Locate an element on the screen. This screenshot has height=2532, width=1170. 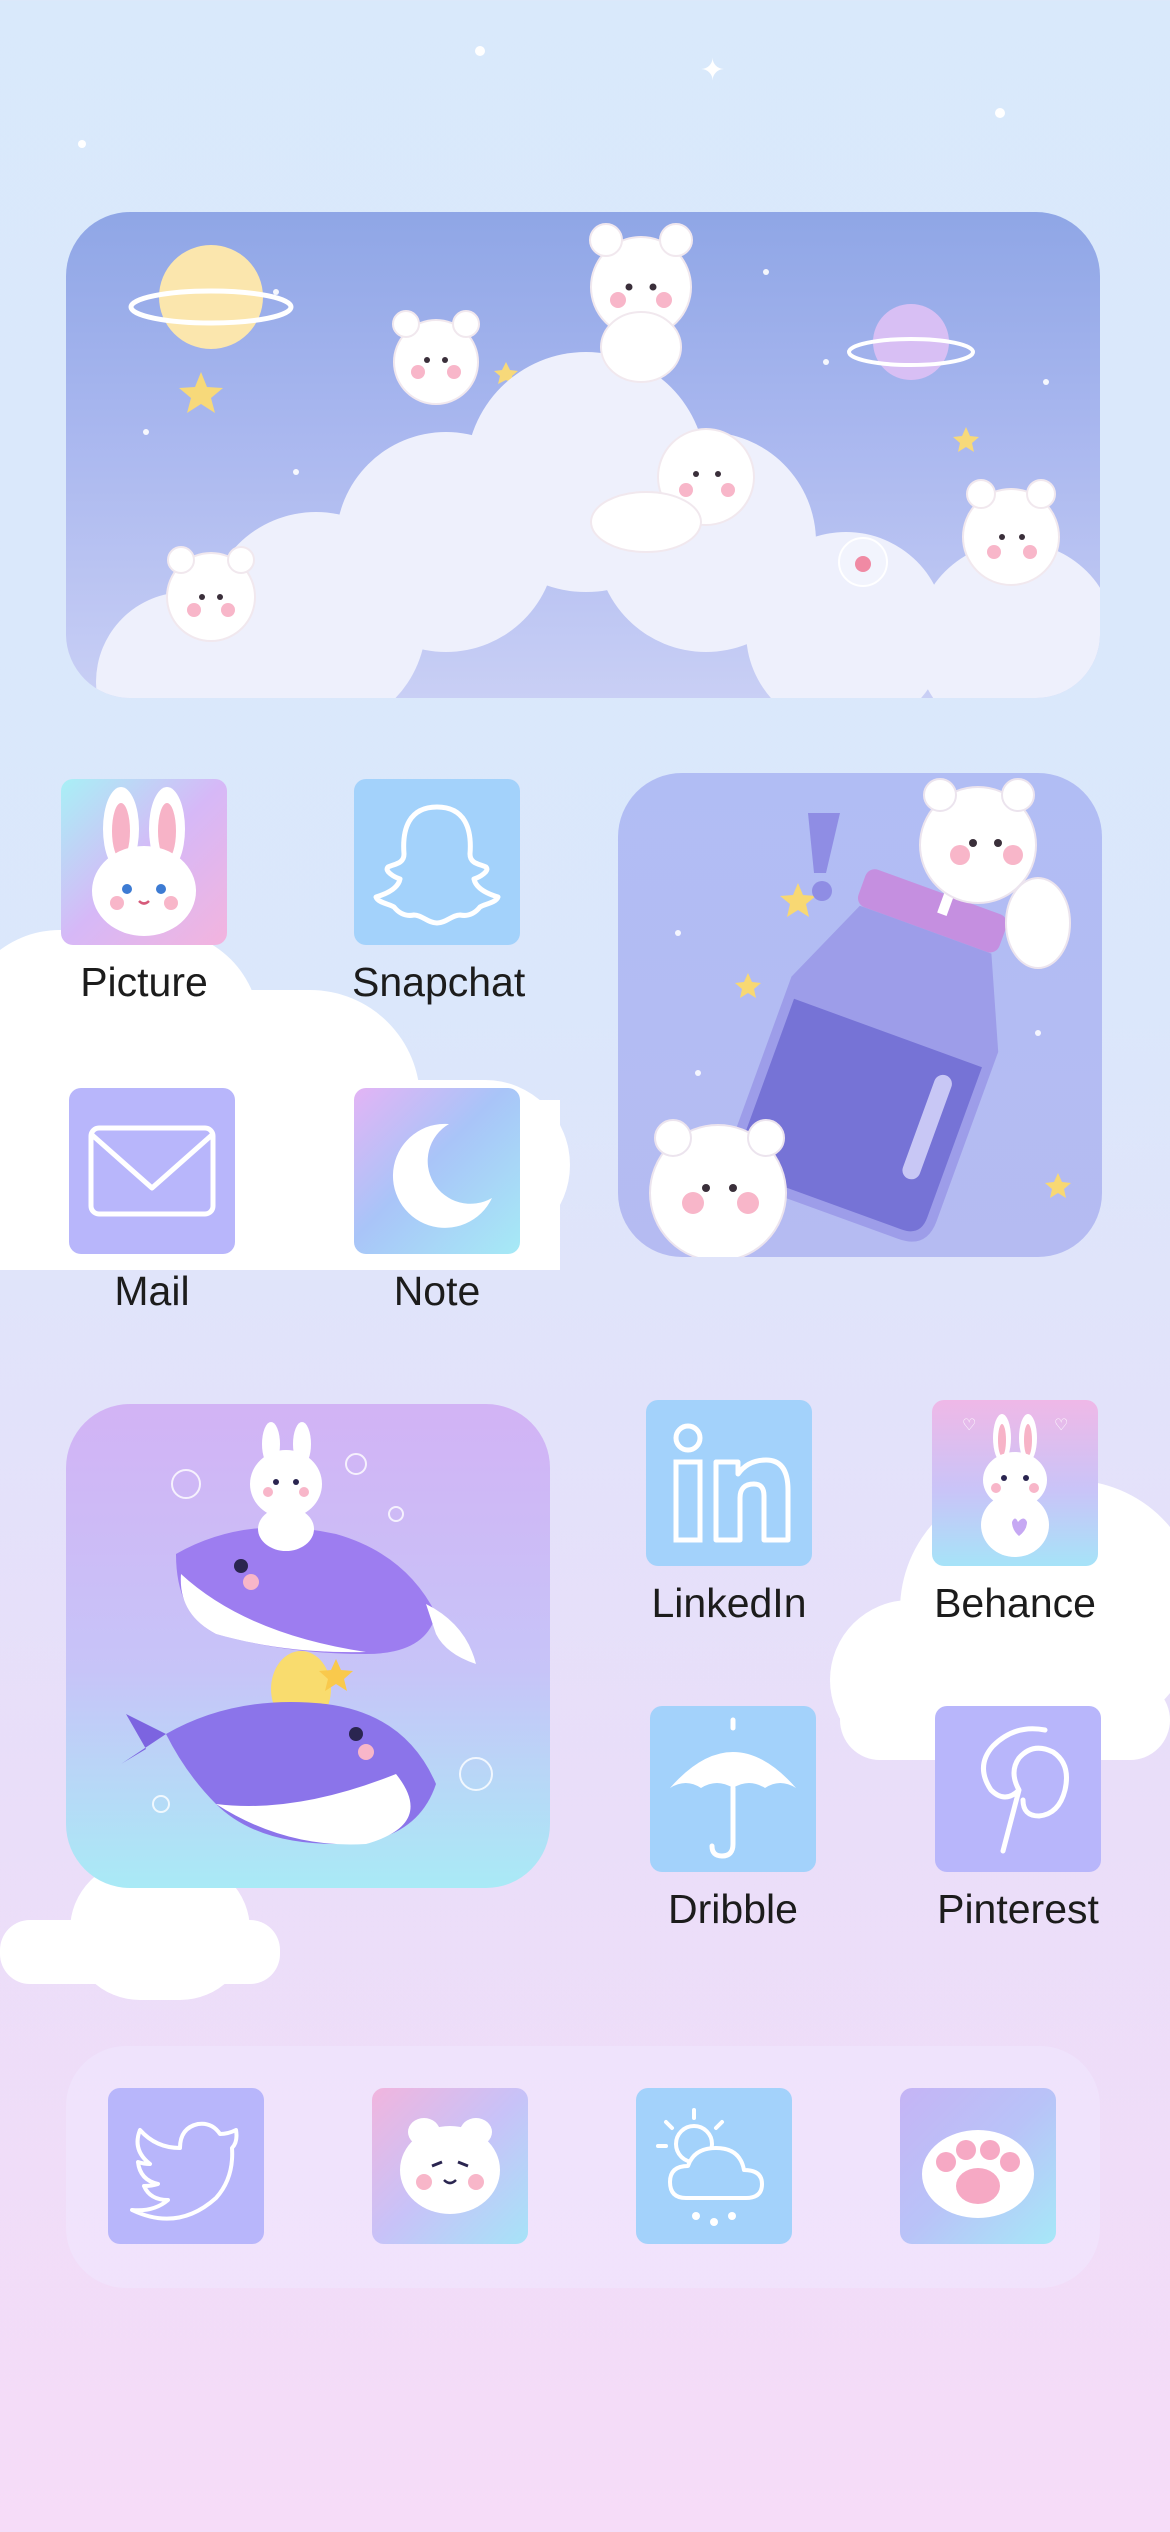
app-note: Note is located at coordinates (437, 1201).